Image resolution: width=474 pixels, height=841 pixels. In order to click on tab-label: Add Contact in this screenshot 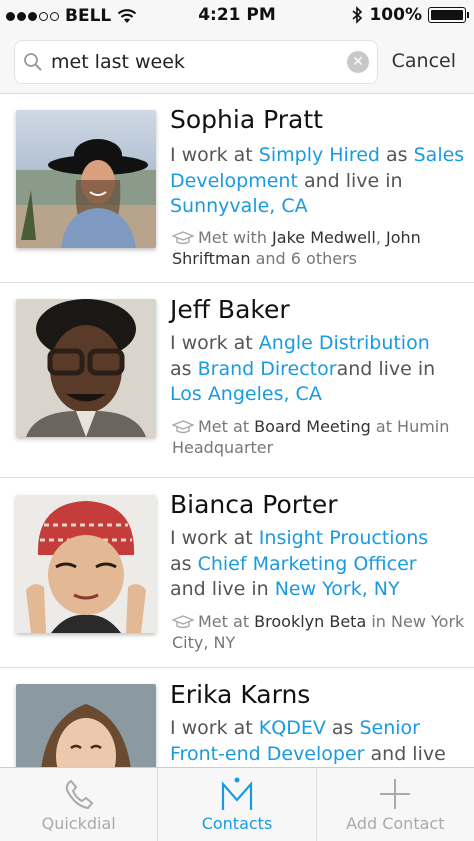, I will do `click(395, 823)`.